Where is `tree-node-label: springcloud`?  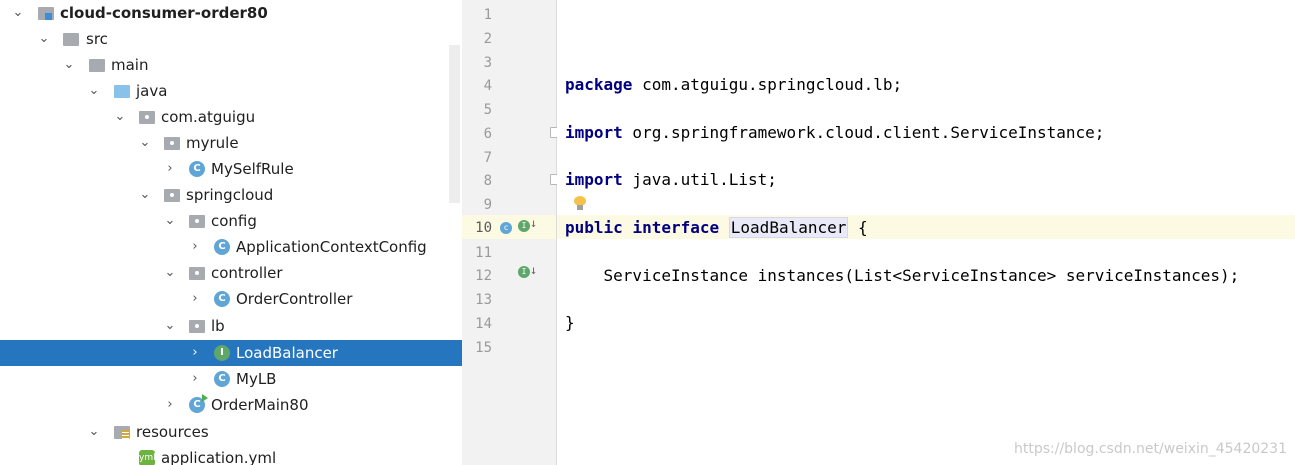 tree-node-label: springcloud is located at coordinates (230, 195).